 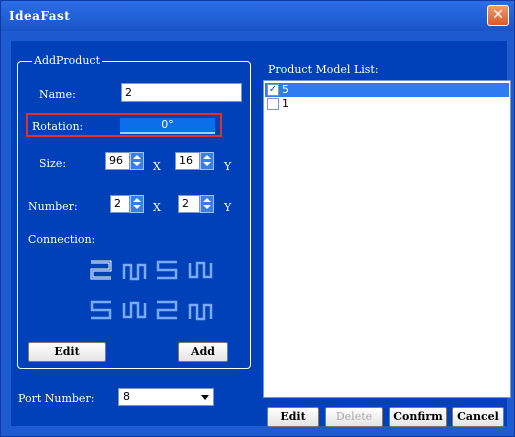 I want to click on rotation-field: 0°, so click(x=167, y=126).